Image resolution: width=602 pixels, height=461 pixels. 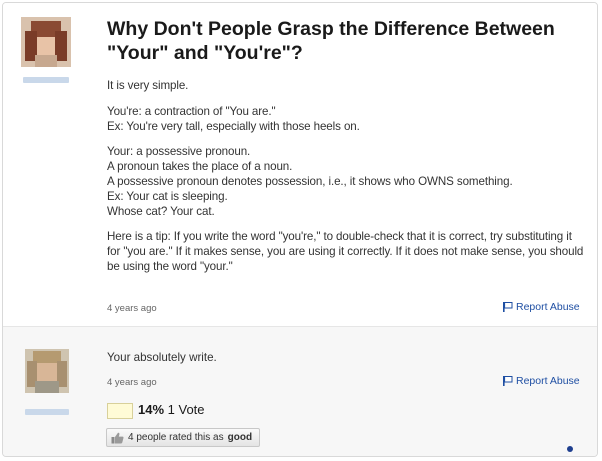 I want to click on answer-timestamp: 4 years ago, so click(x=132, y=382).